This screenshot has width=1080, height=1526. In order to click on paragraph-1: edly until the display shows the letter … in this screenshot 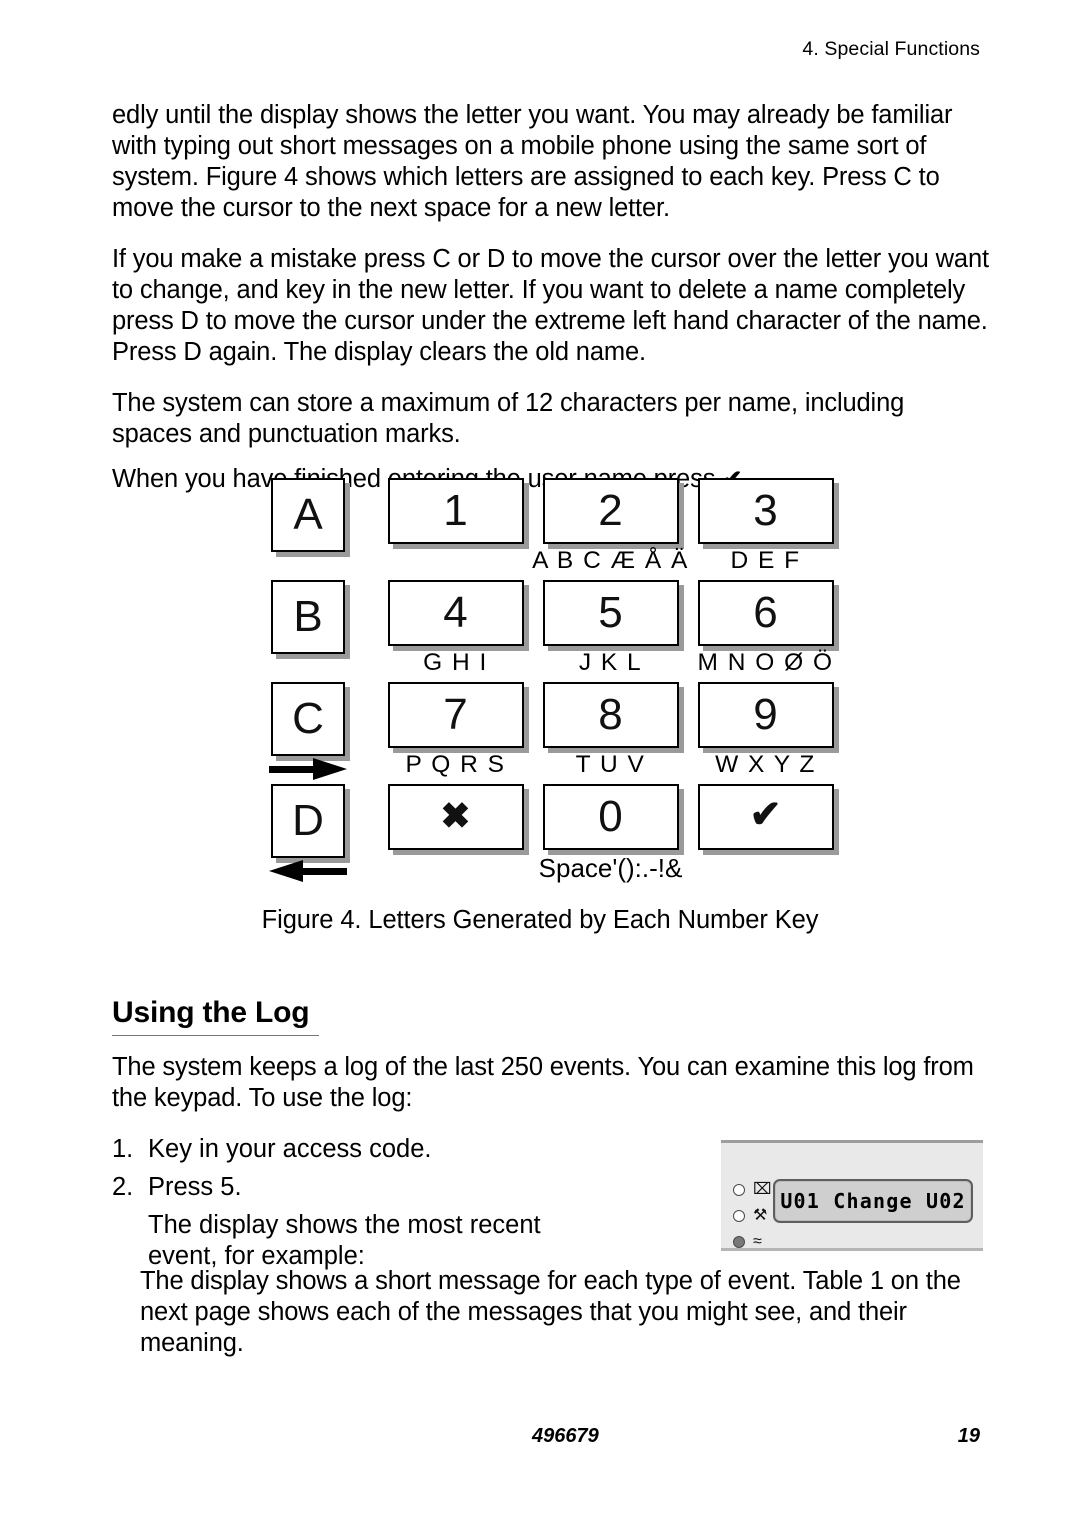, I will do `click(532, 161)`.